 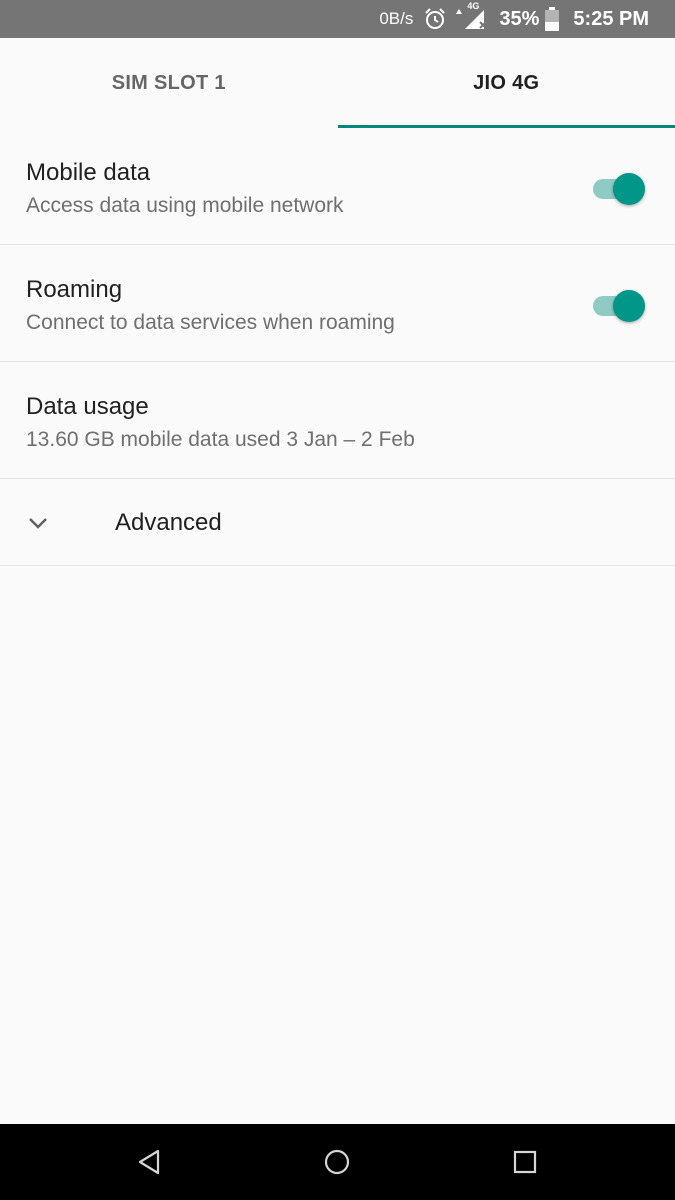 I want to click on chevron-down-icon, so click(x=38, y=523).